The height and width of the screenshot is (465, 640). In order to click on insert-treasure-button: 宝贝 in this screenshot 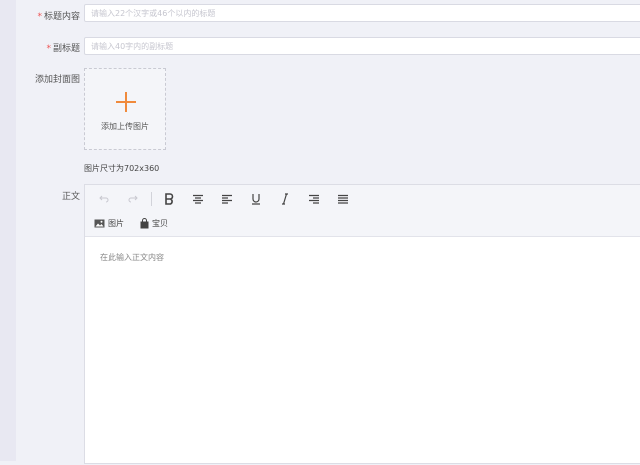, I will do `click(154, 223)`.